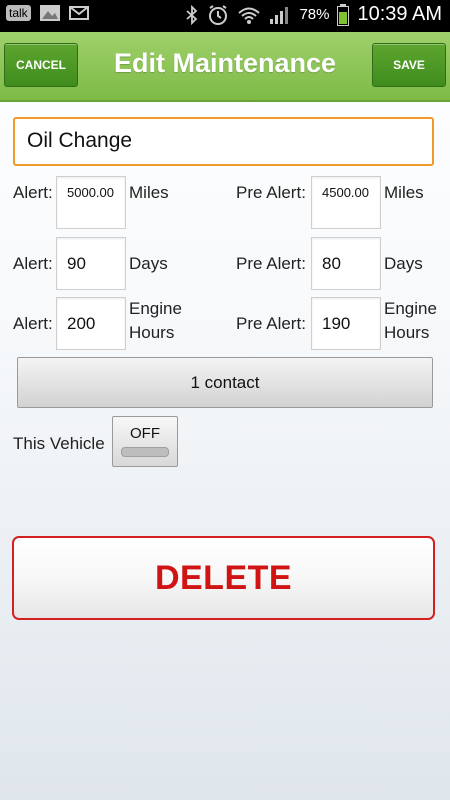 Image resolution: width=450 pixels, height=800 pixels. Describe the element at coordinates (225, 382) in the screenshot. I see `contacts-button: 1 contact` at that location.